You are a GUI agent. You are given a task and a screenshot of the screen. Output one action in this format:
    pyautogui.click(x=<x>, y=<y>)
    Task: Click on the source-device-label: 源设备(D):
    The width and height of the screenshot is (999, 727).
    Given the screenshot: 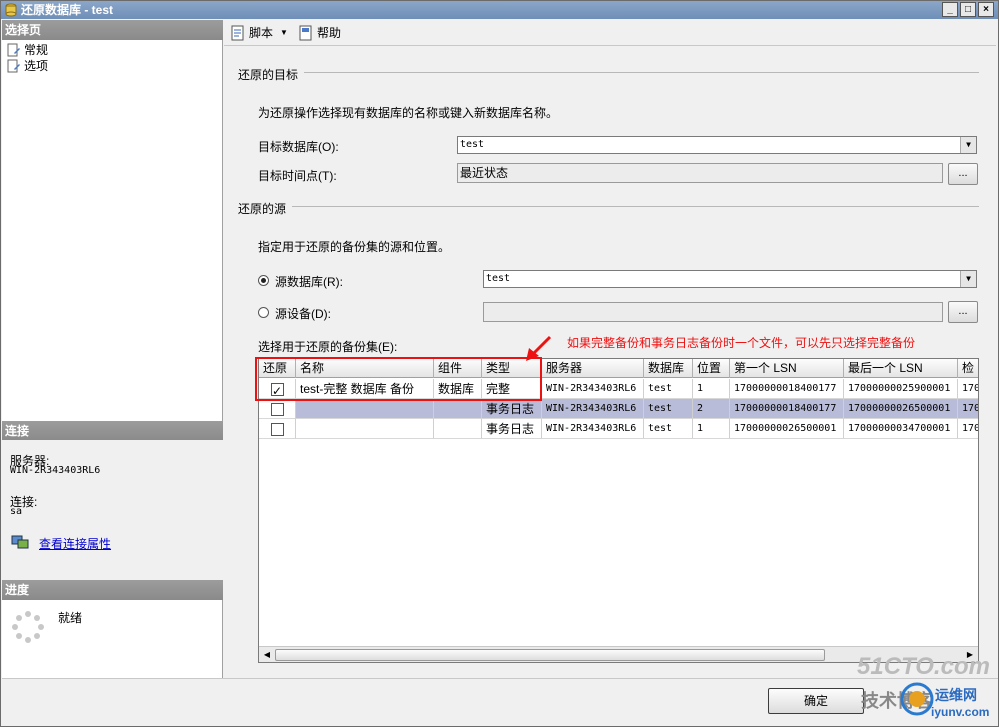 What is the action you would take?
    pyautogui.click(x=303, y=314)
    